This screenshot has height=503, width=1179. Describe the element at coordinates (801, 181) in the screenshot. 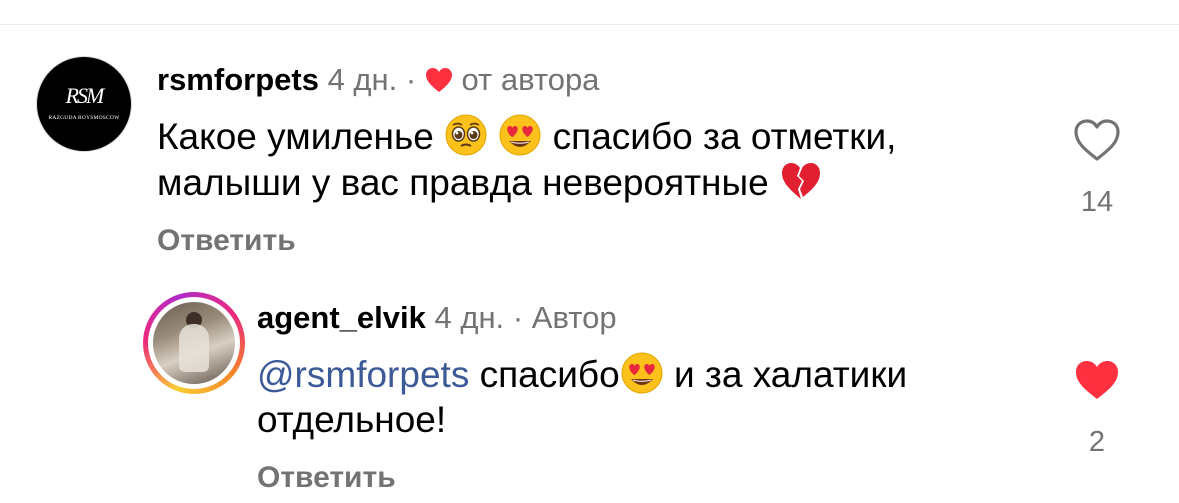

I see `broken-heart-icon` at that location.